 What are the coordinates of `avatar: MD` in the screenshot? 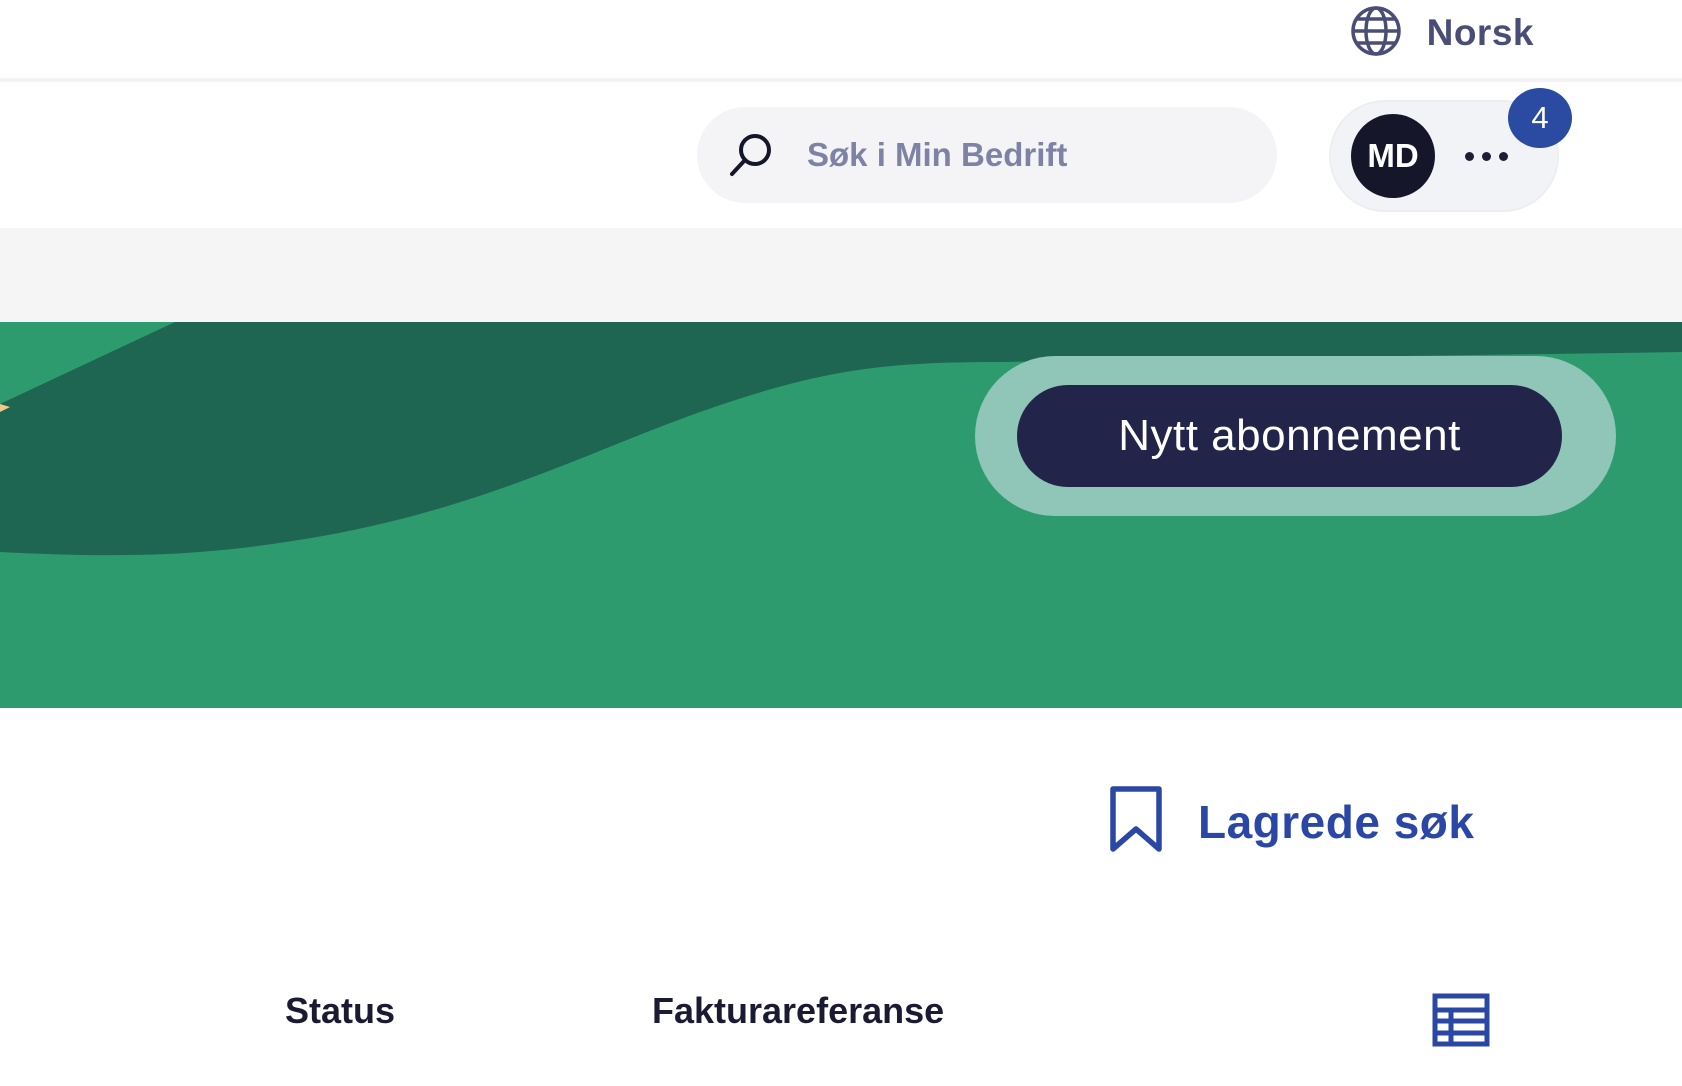 It's located at (1393, 156).